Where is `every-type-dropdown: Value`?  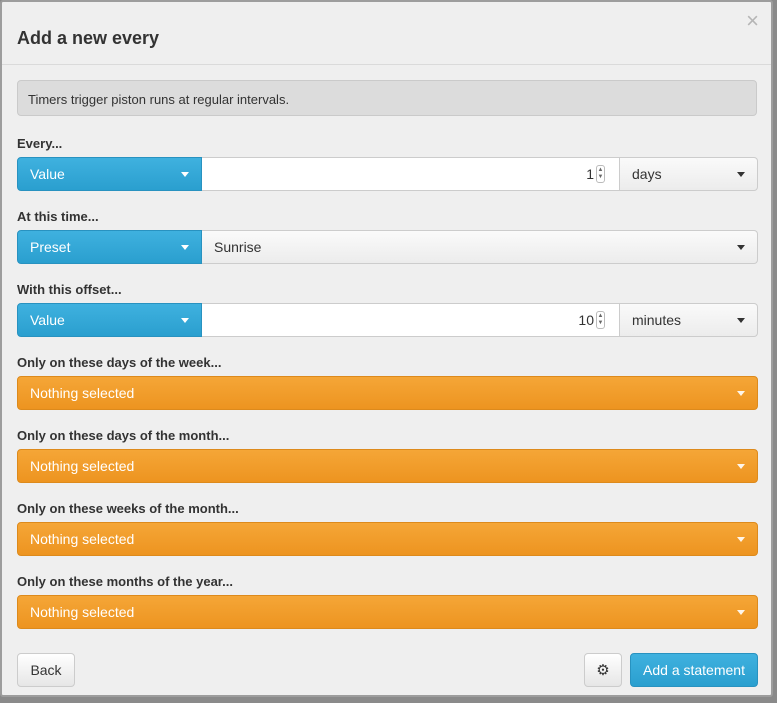 every-type-dropdown: Value is located at coordinates (109, 174).